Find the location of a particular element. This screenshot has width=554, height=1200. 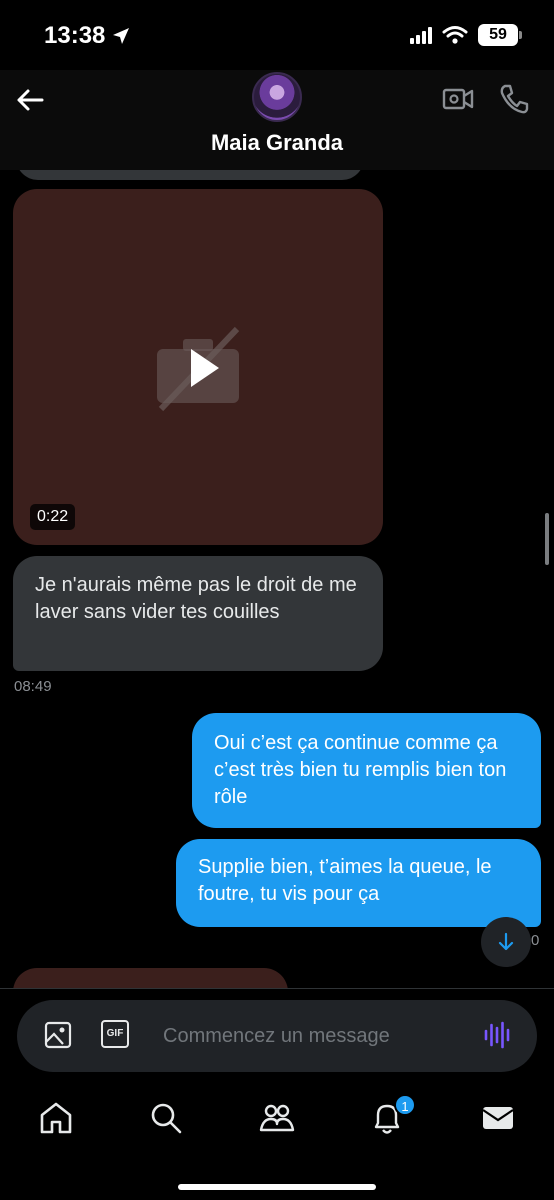

status-time: 13:38 is located at coordinates (87, 36).